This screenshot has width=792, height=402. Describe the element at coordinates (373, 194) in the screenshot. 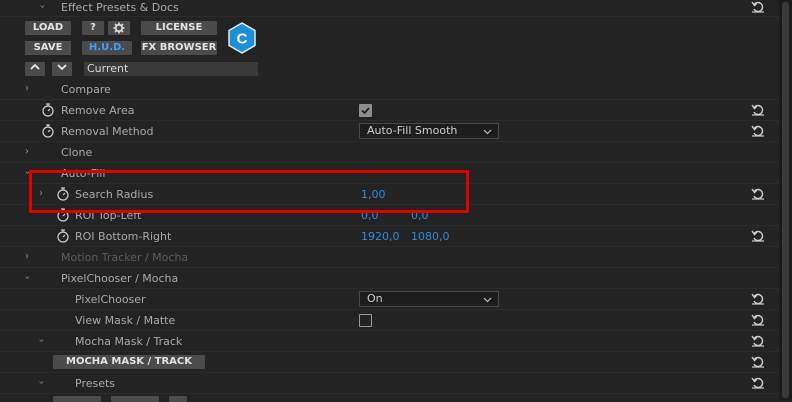

I see `search-radius-value: 1,00` at that location.